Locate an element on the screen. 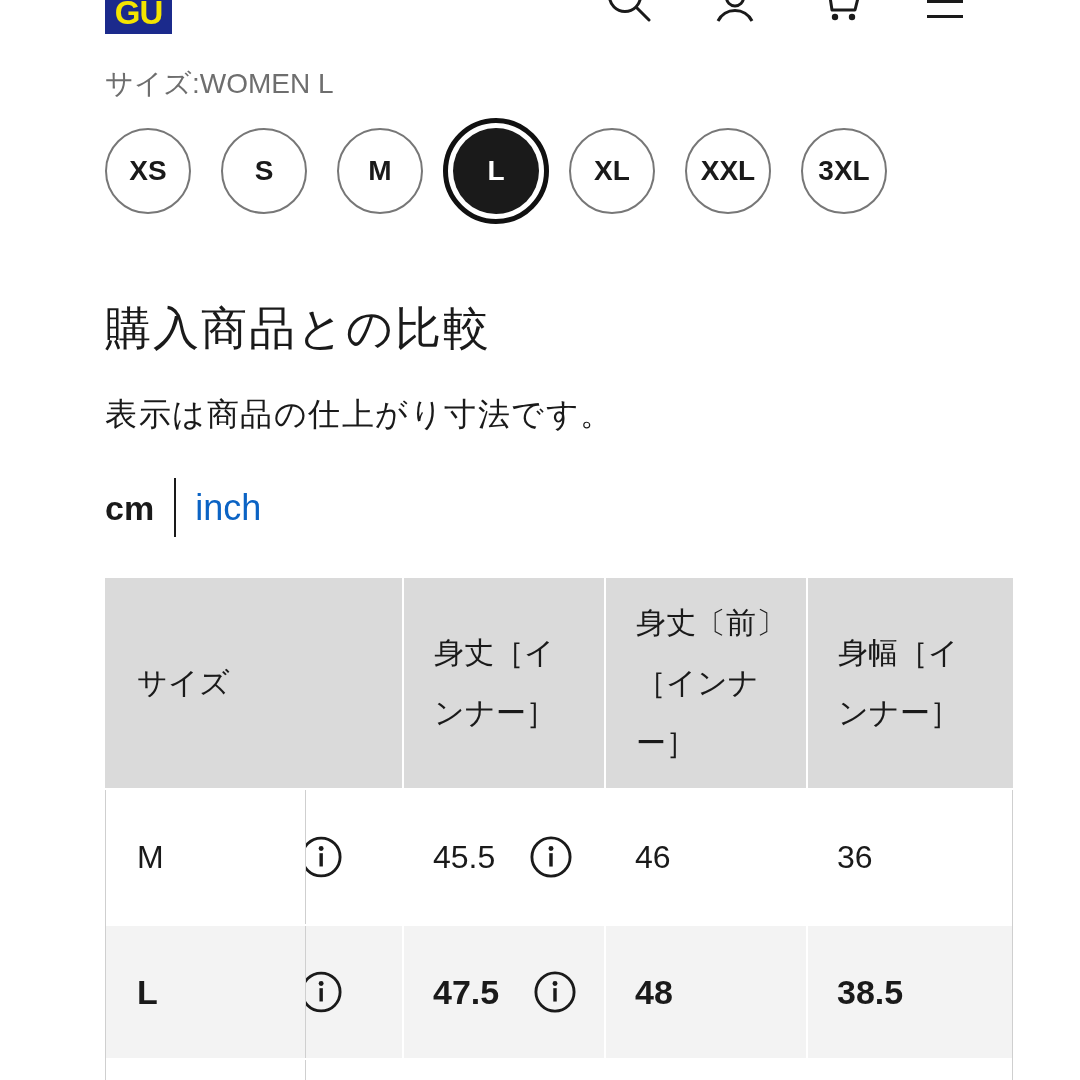 The image size is (1080, 1080). selected-size-label: サイズ:WOMEN L is located at coordinates (219, 84).